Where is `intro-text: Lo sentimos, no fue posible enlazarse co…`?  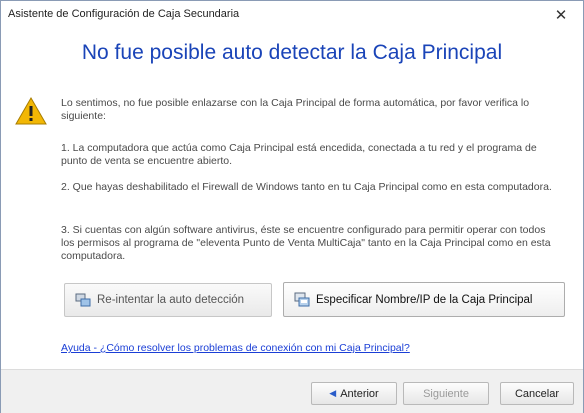 intro-text: Lo sentimos, no fue posible enlazarse co… is located at coordinates (295, 109).